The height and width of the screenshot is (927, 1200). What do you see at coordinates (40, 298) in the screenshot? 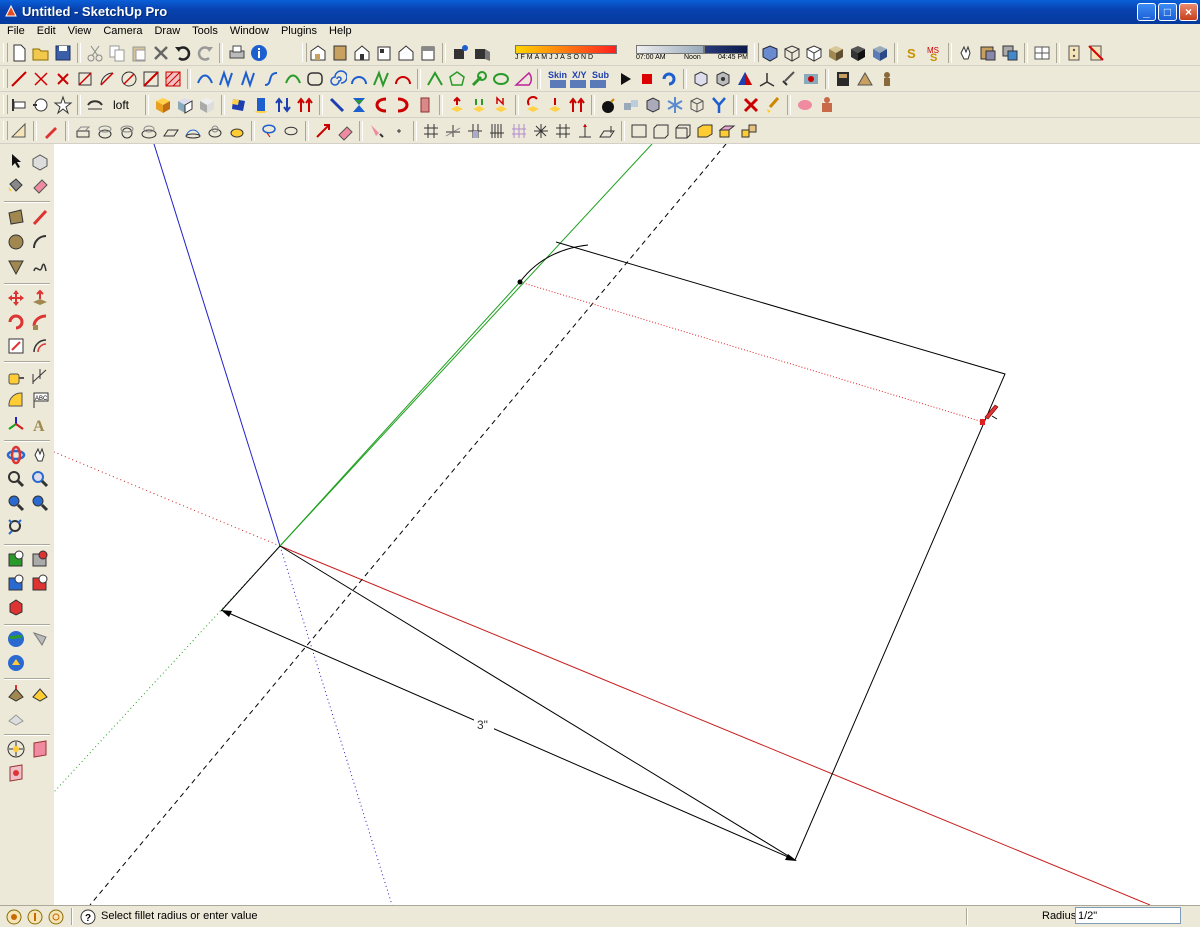
I see `push-pull-tool-icon` at bounding box center [40, 298].